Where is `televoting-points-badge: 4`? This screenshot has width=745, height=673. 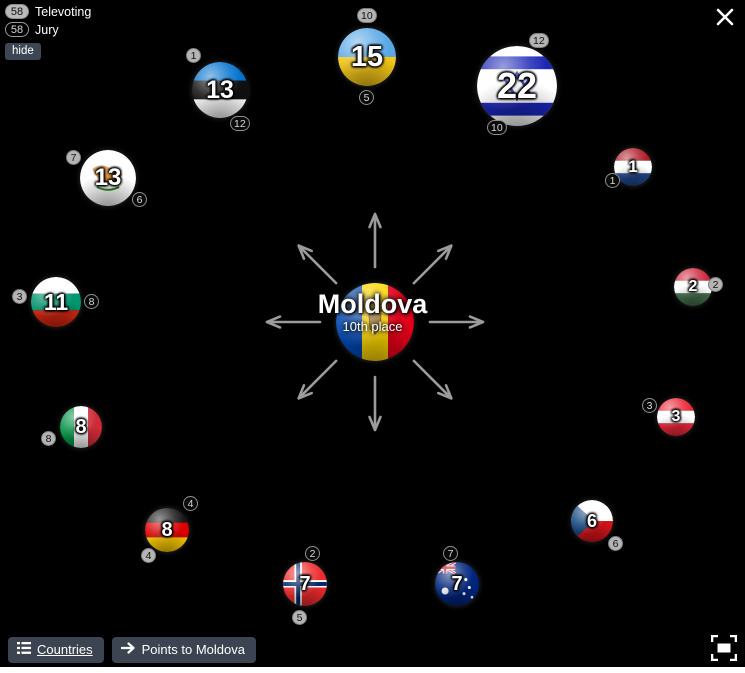 televoting-points-badge: 4 is located at coordinates (148, 555).